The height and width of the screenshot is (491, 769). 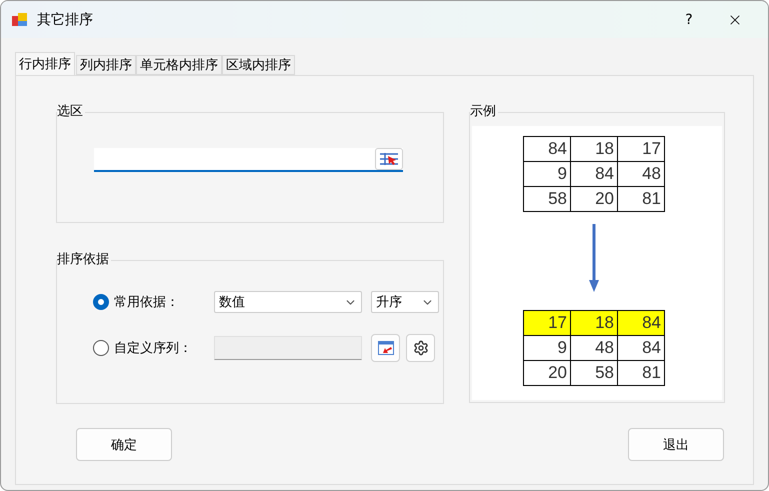 I want to click on dropdown: 升序, so click(x=405, y=302).